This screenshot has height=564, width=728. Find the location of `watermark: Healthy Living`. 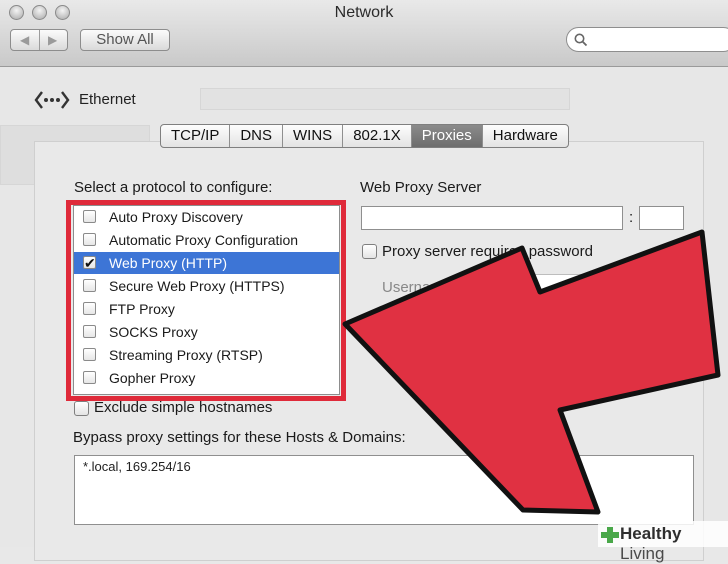

watermark: Healthy Living is located at coordinates (663, 542).